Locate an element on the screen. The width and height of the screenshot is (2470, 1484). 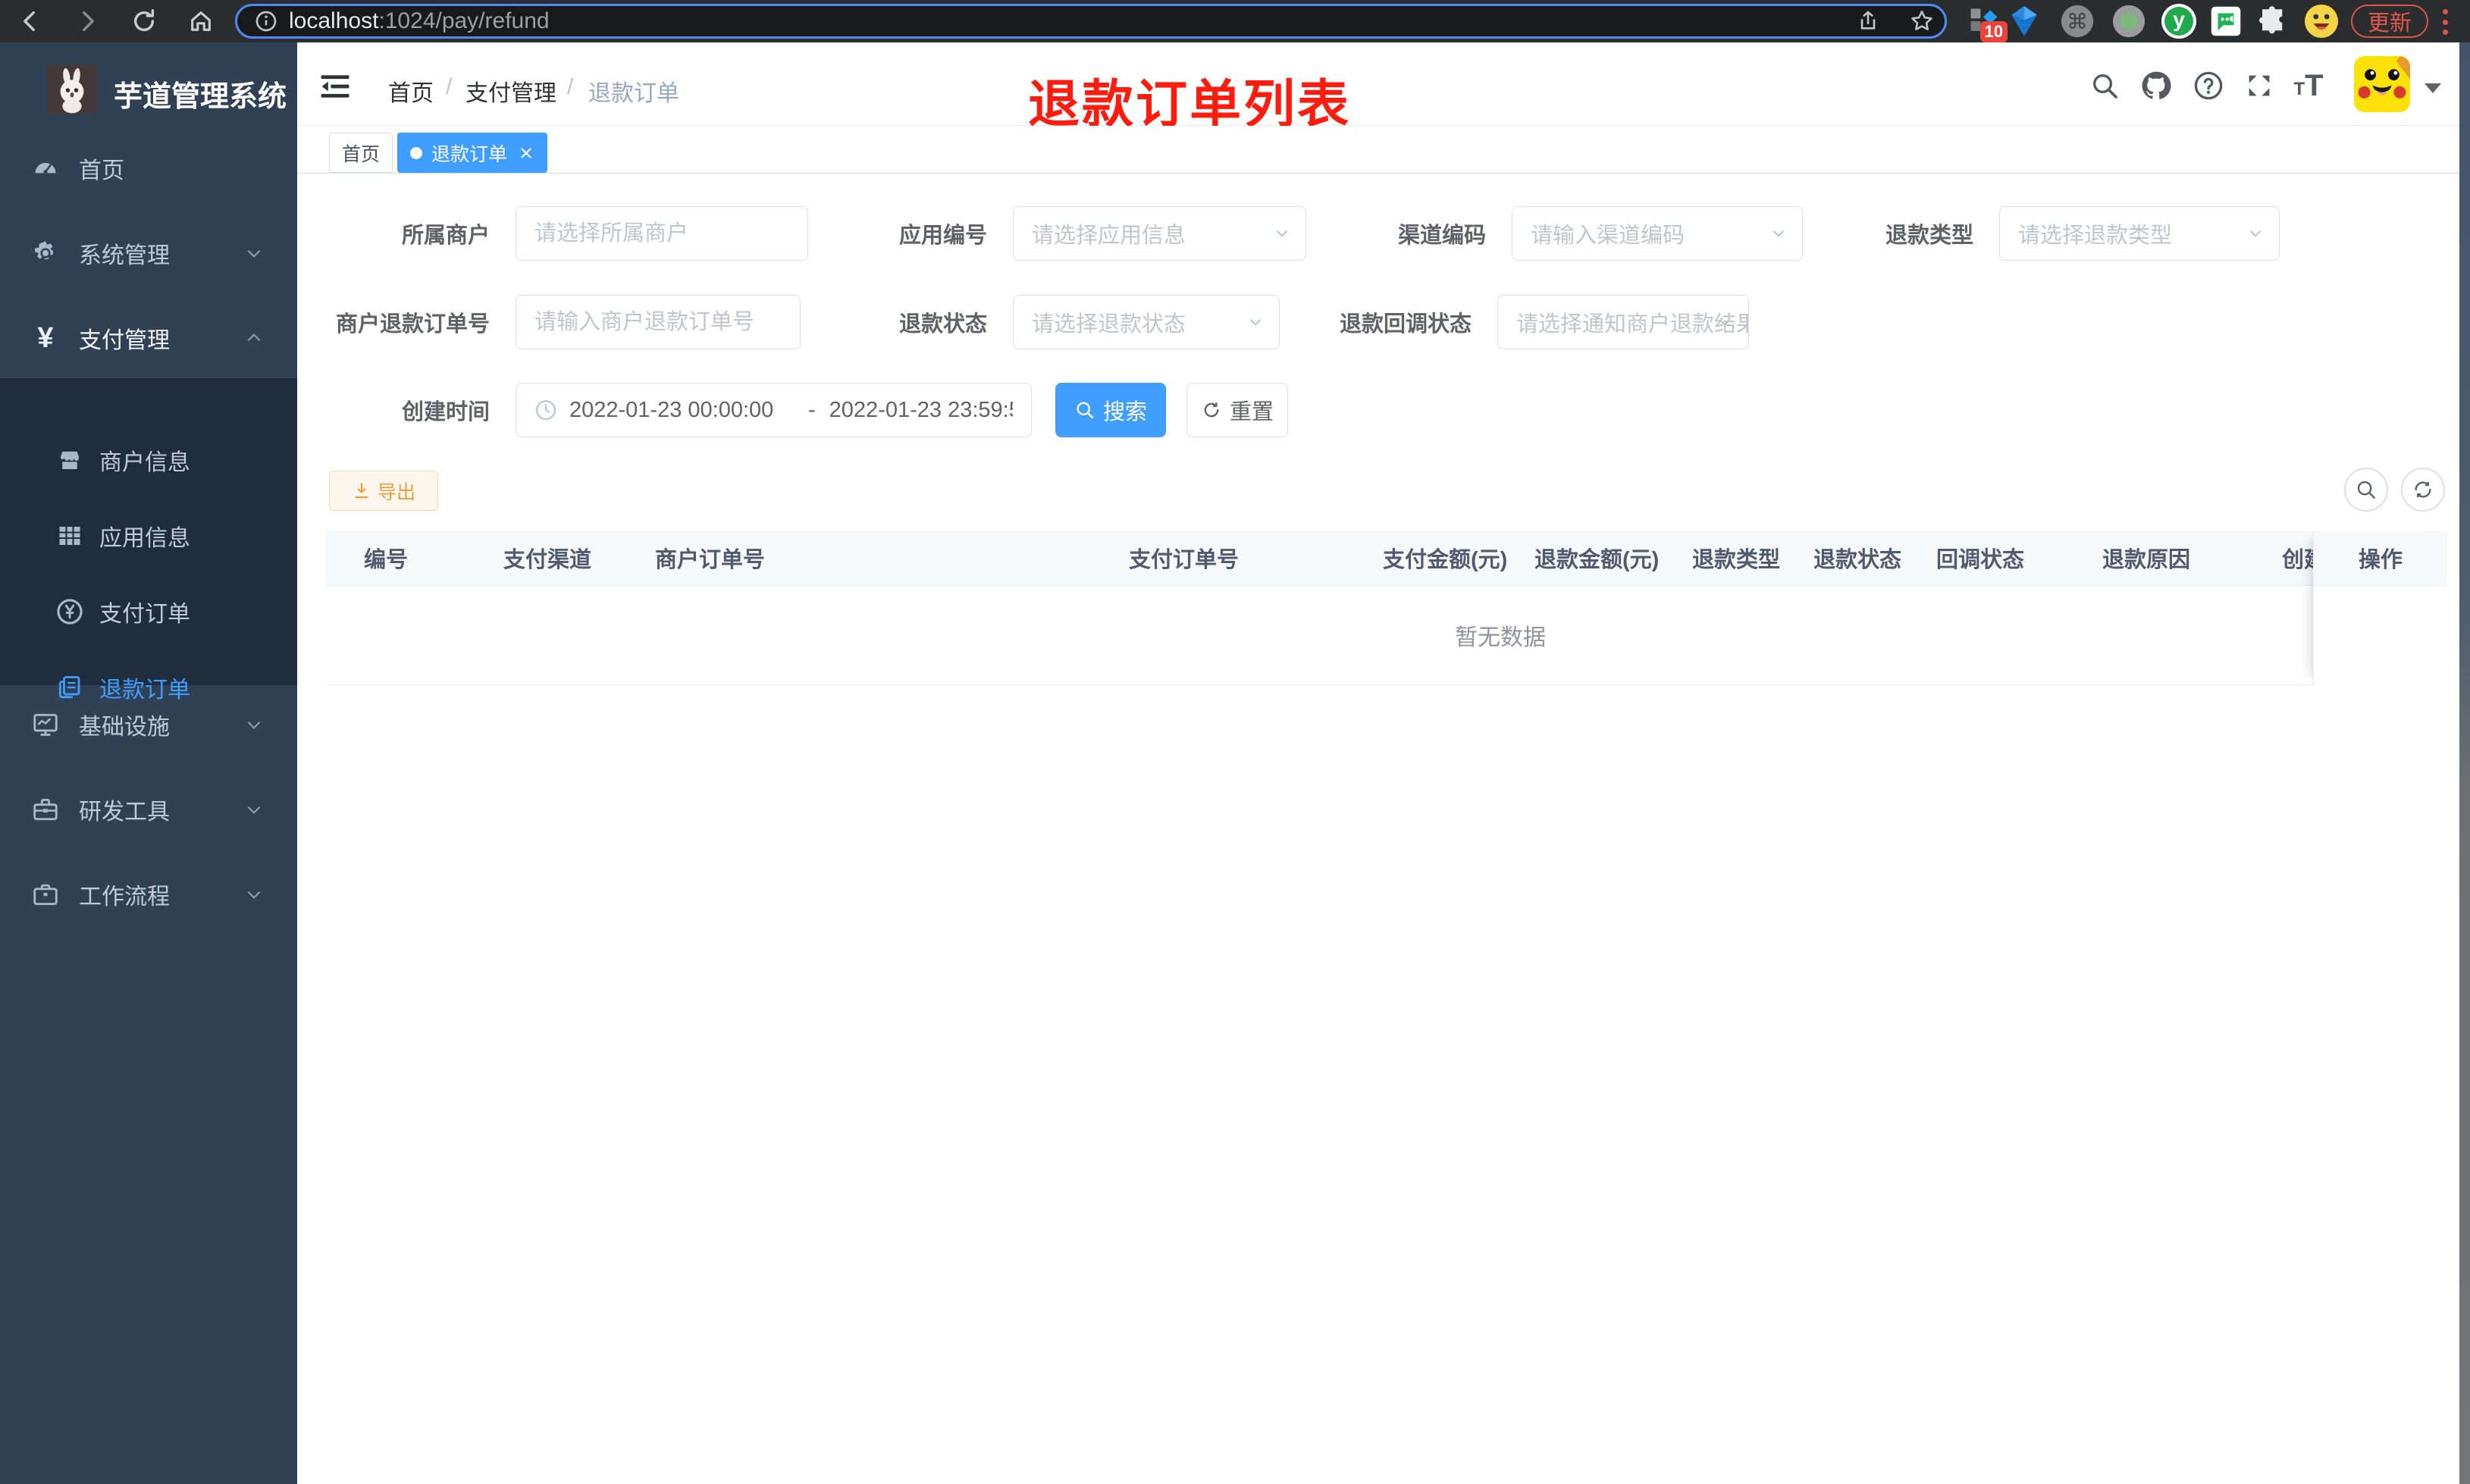
sidebar-item-system: 系统管理 is located at coordinates (148, 254).